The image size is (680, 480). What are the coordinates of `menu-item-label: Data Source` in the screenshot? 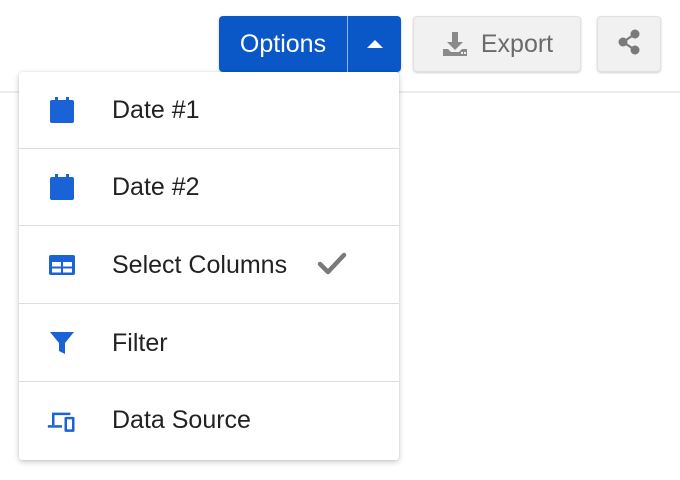 It's located at (181, 420).